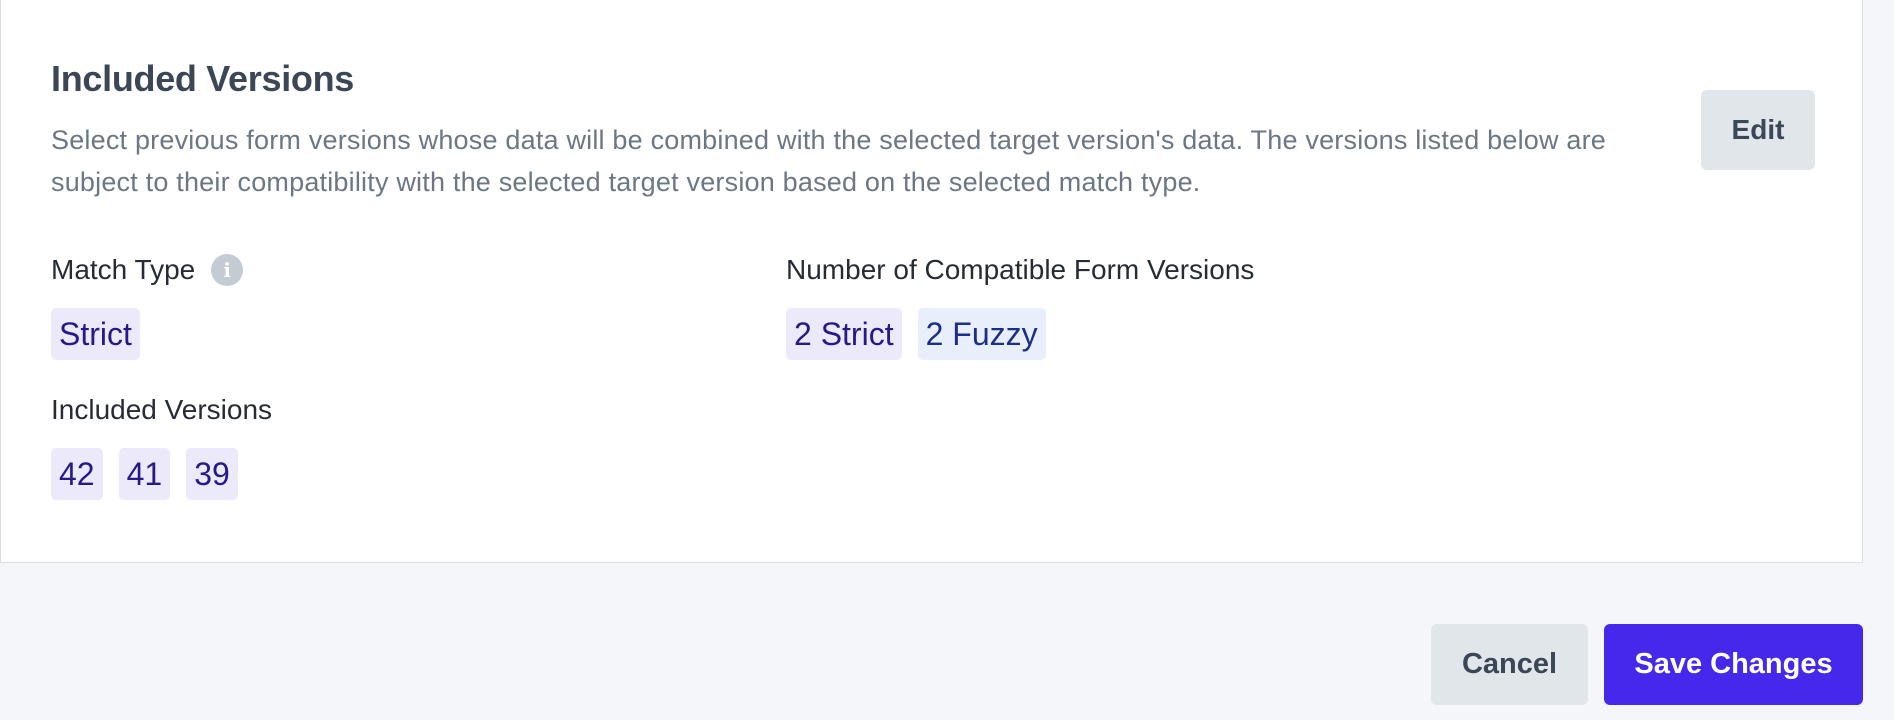 The image size is (1894, 720). I want to click on info-icon: i, so click(227, 270).